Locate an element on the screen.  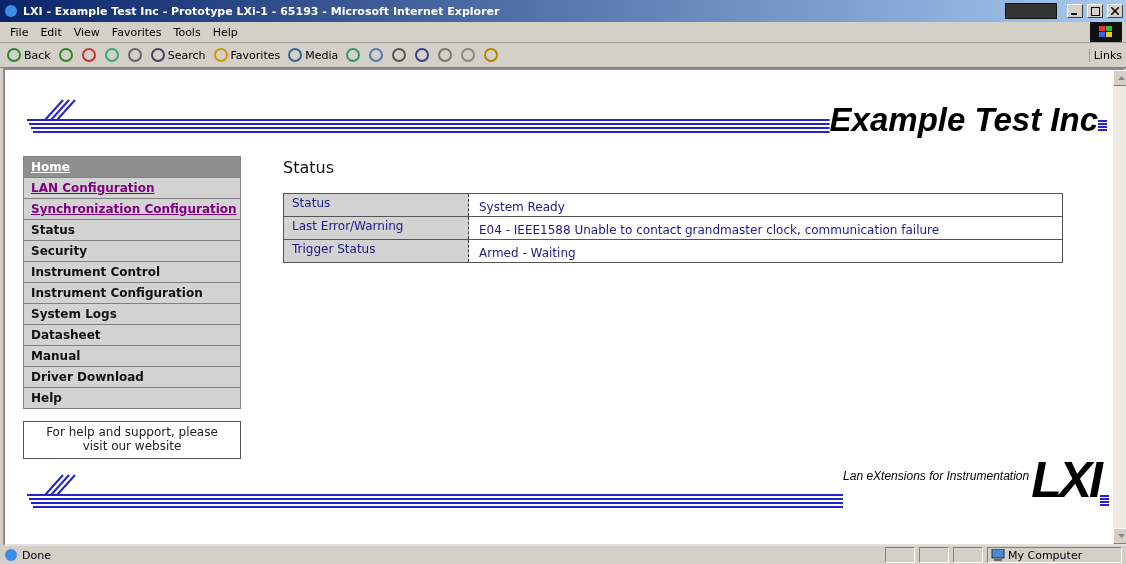
maximize-button is located at coordinates (1095, 11).